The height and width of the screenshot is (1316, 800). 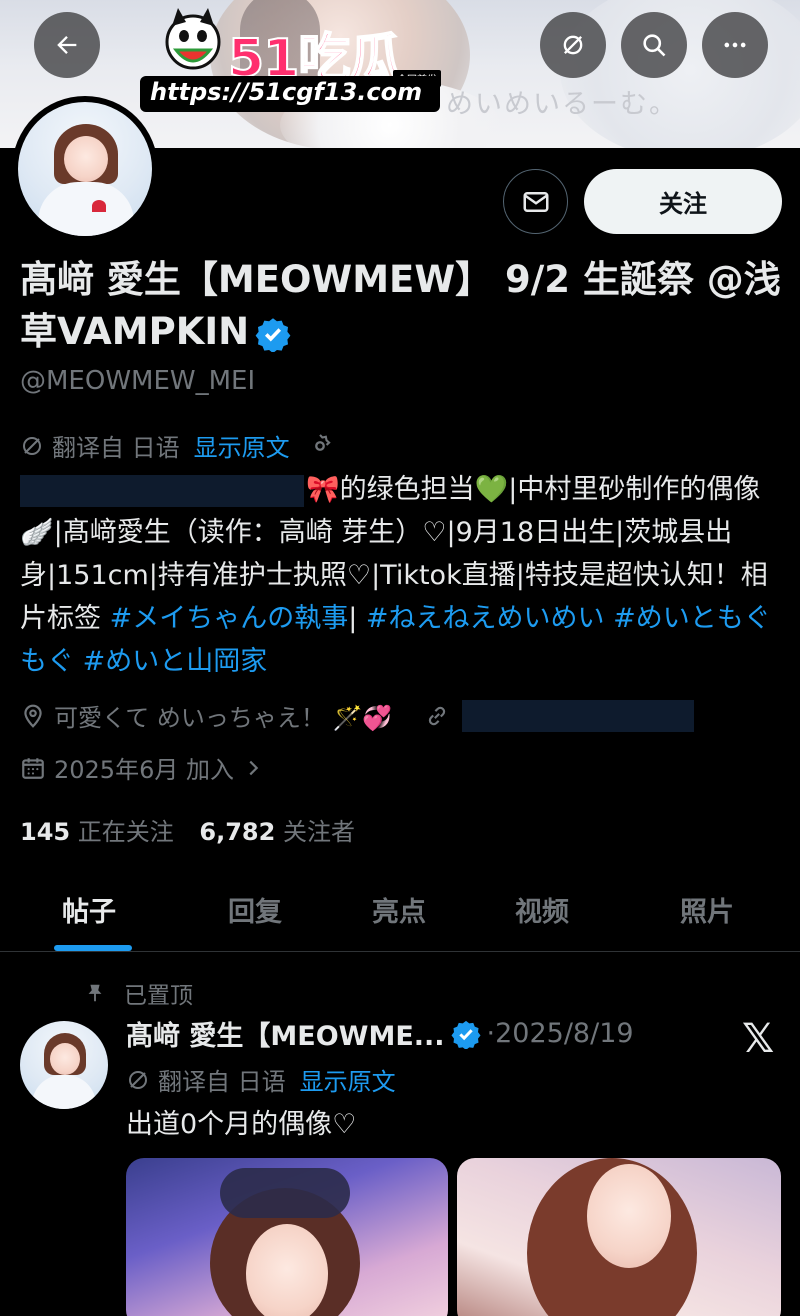 What do you see at coordinates (437, 715) in the screenshot?
I see `link-icon` at bounding box center [437, 715].